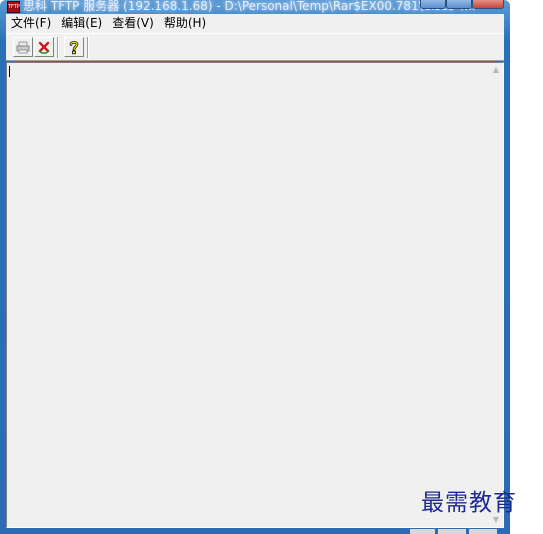 The image size is (543, 534). Describe the element at coordinates (185, 23) in the screenshot. I see `menu-help: 帮助(H)` at that location.